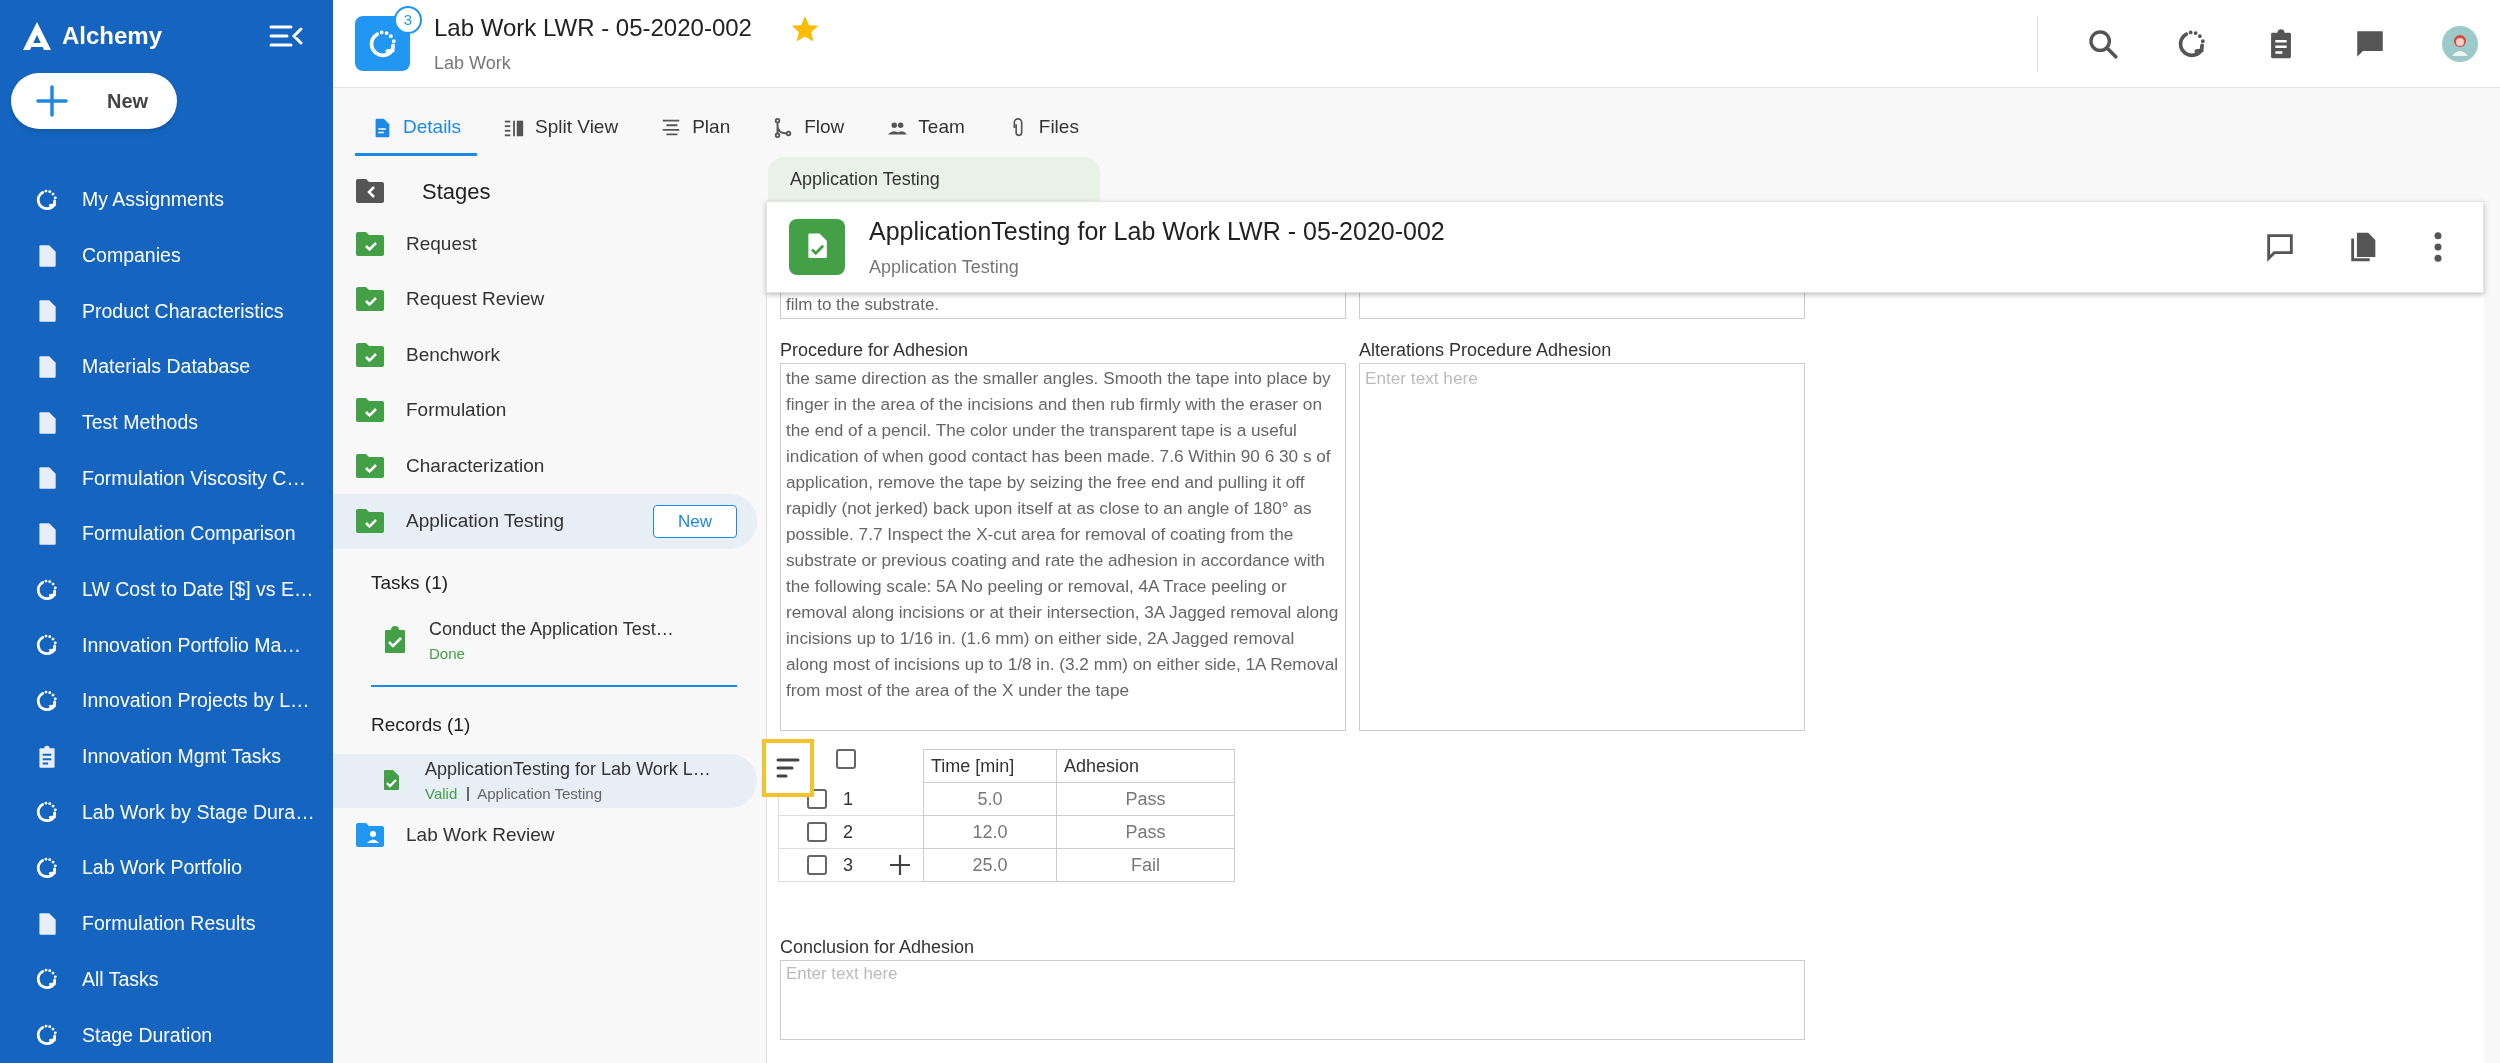 This screenshot has width=2500, height=1063. What do you see at coordinates (410, 583) in the screenshot?
I see `section-heading: Tasks (1)` at bounding box center [410, 583].